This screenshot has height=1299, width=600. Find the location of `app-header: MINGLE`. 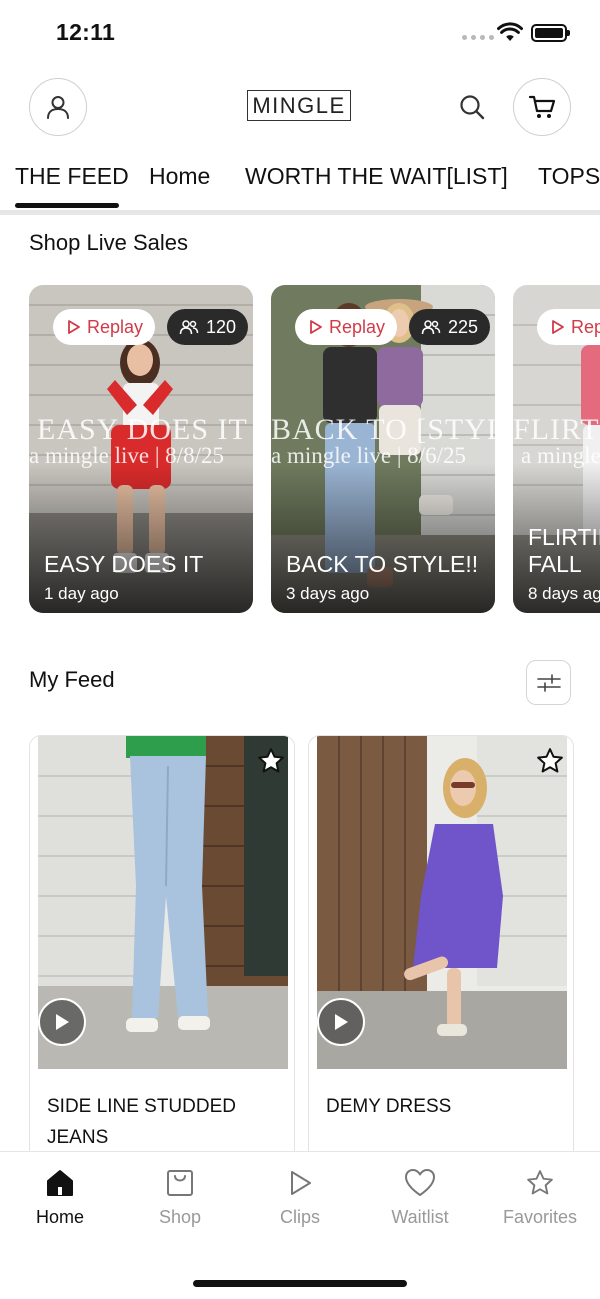

app-header: MINGLE is located at coordinates (300, 108).